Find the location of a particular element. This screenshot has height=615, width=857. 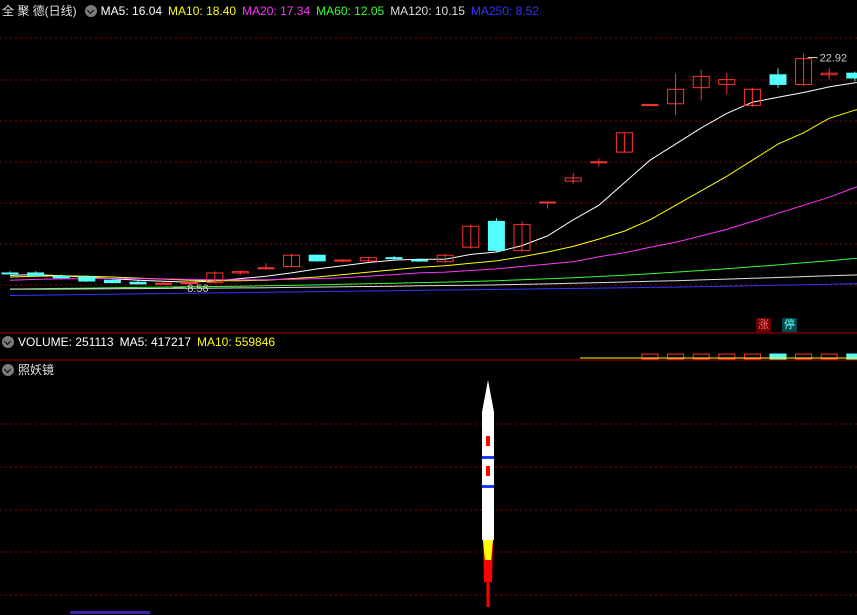

ma5-value: MA5: 16.04 is located at coordinates (131, 11).